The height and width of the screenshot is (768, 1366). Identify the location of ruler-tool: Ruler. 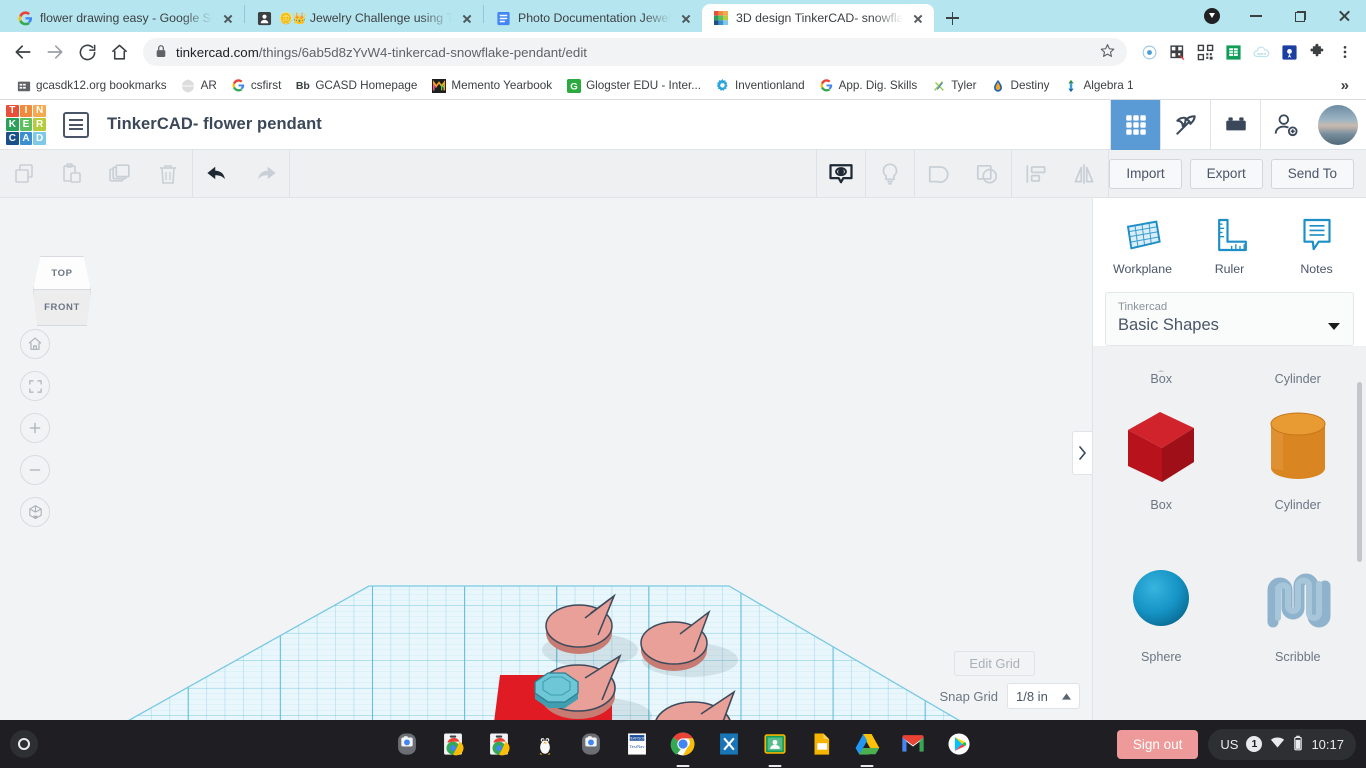
(1230, 245).